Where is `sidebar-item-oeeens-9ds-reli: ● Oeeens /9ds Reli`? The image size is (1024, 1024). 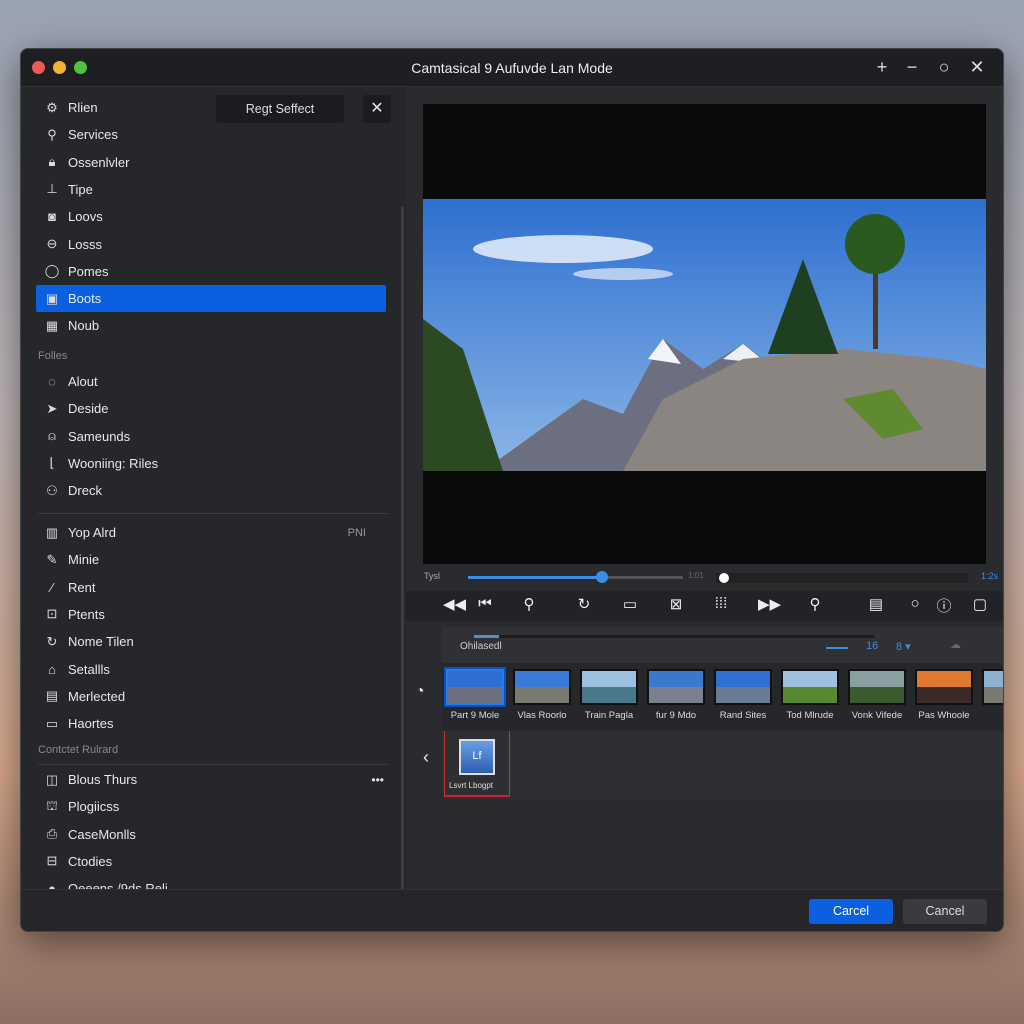 sidebar-item-oeeens-9ds-reli: ● Oeeens /9ds Reli is located at coordinates (211, 882).